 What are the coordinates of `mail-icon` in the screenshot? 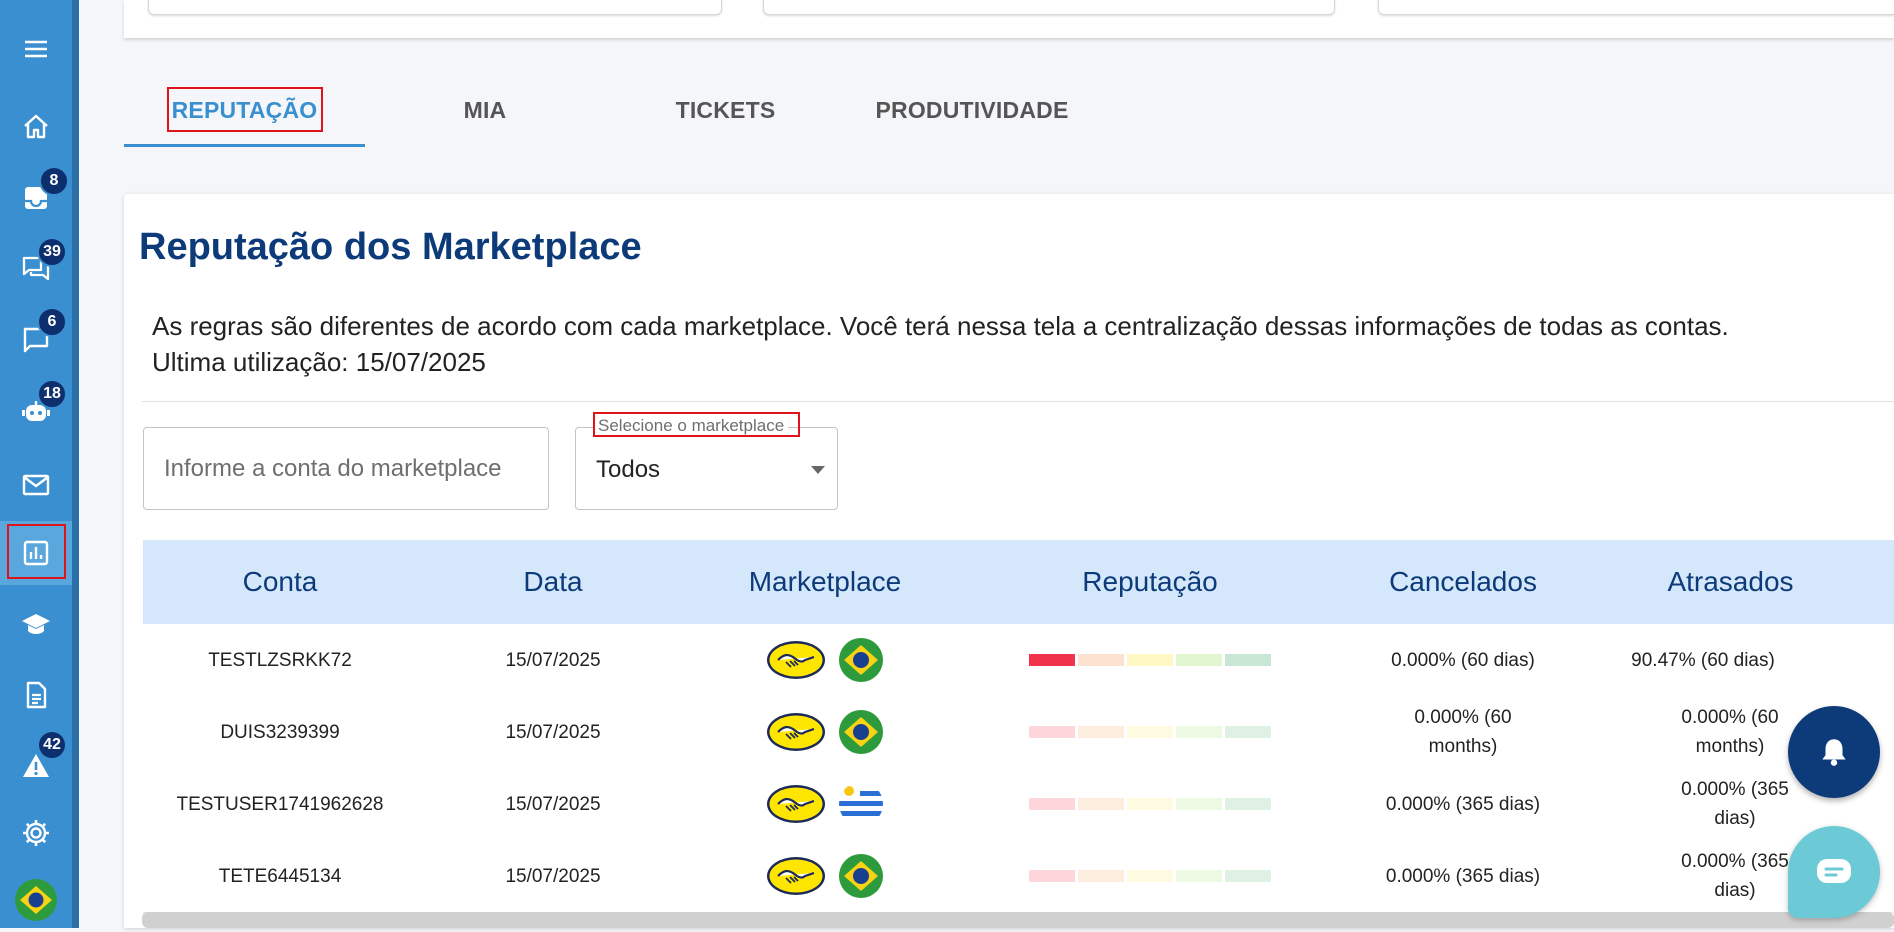 It's located at (36, 485).